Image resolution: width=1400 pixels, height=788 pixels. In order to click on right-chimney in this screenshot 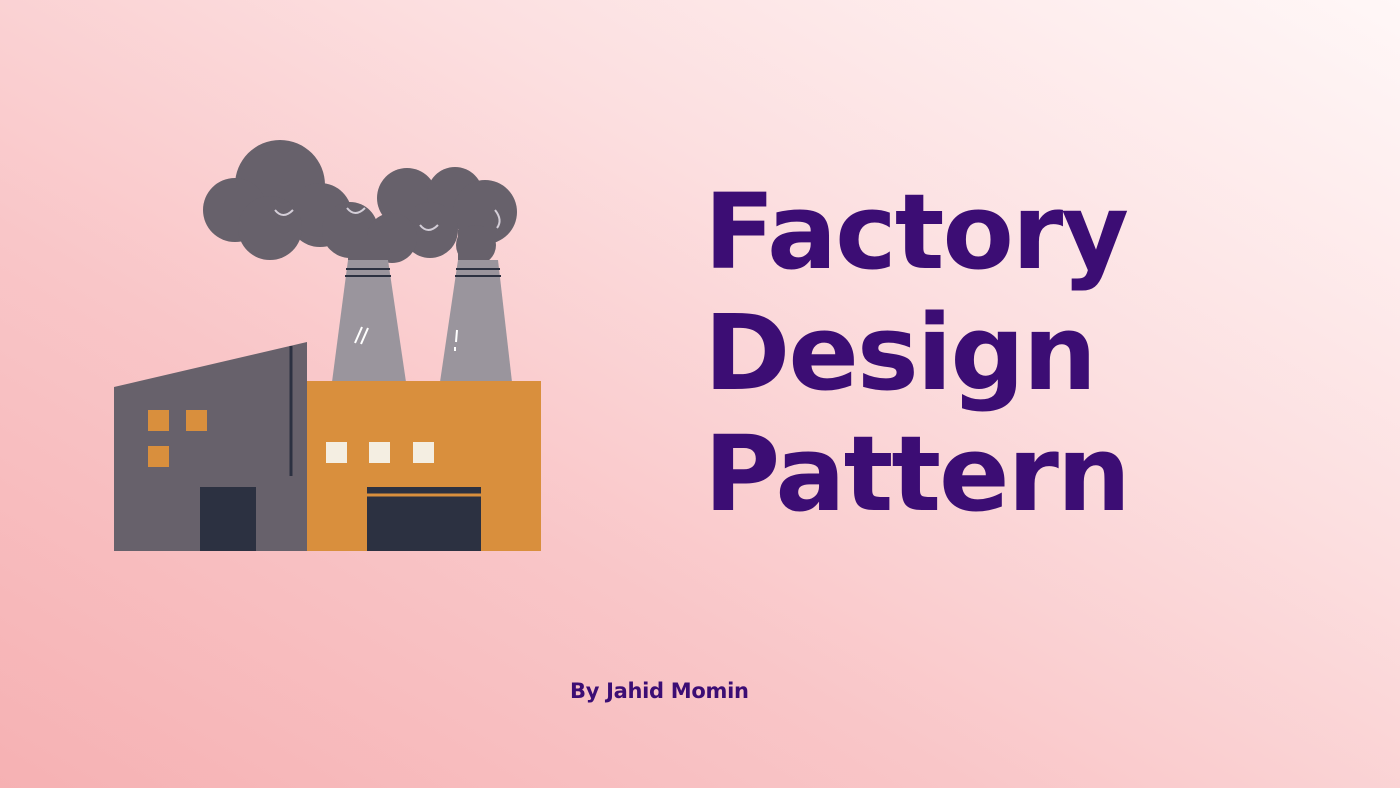, I will do `click(476, 321)`.